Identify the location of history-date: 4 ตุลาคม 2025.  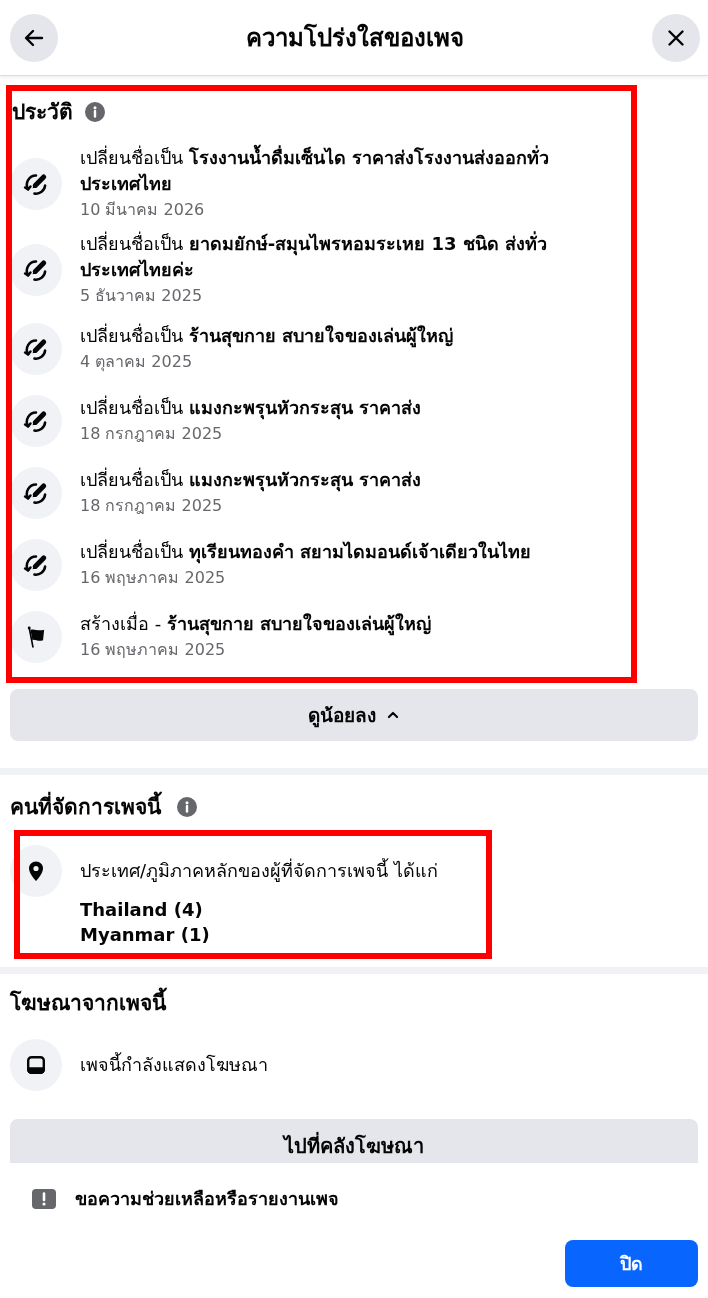
(137, 362).